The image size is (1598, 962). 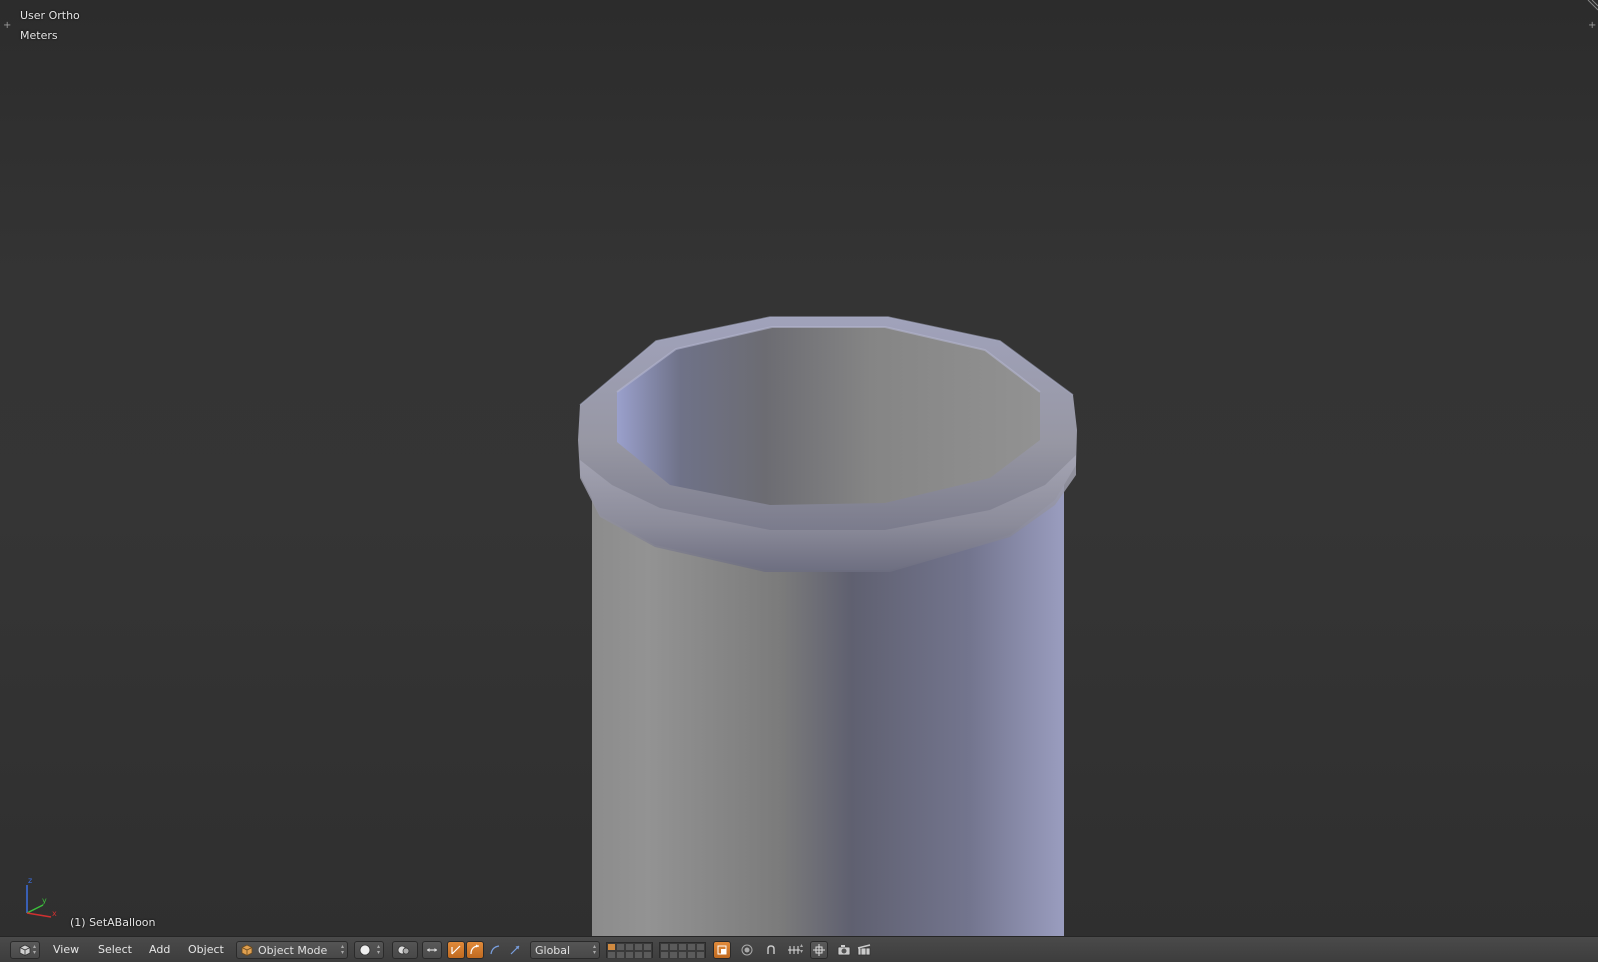 What do you see at coordinates (553, 950) in the screenshot?
I see `orientation-label: Global` at bounding box center [553, 950].